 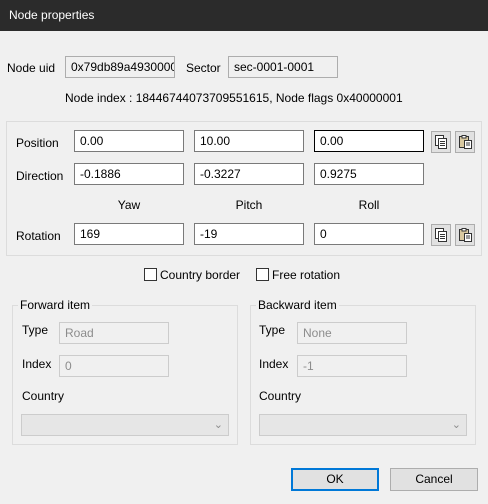 I want to click on title-bar: Node properties, so click(x=244, y=15).